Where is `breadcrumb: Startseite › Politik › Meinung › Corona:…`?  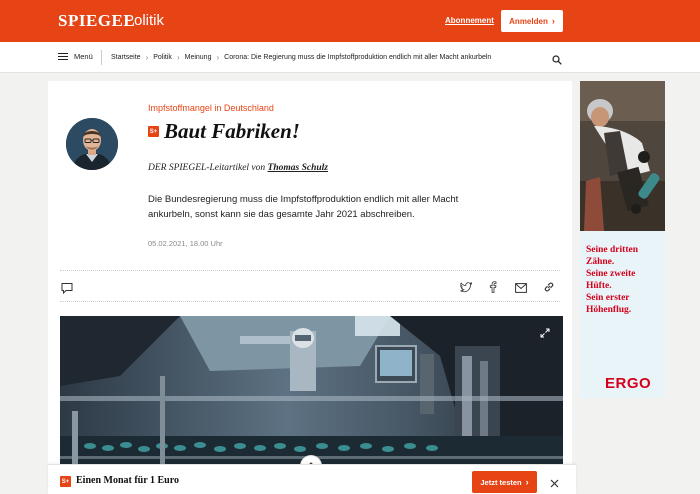 breadcrumb: Startseite › Politik › Meinung › Corona:… is located at coordinates (301, 57).